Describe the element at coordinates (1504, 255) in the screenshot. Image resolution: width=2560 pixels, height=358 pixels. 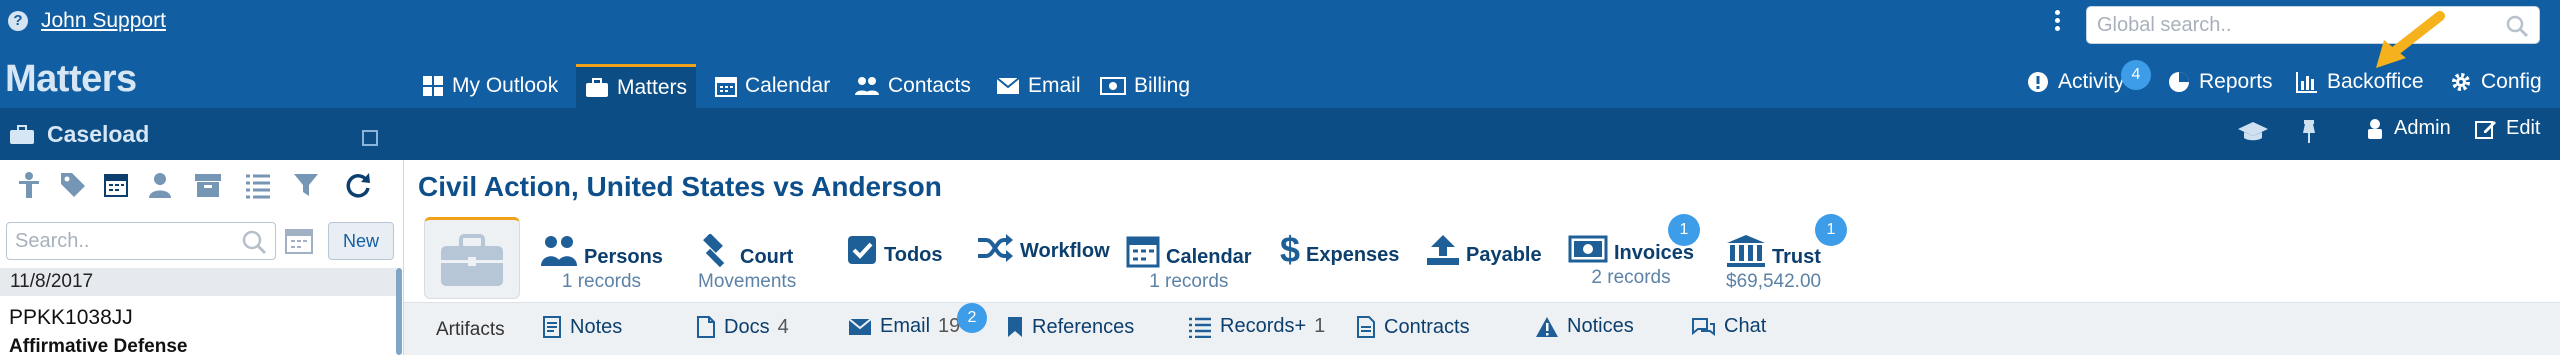
I see `tab-label: Payable` at that location.